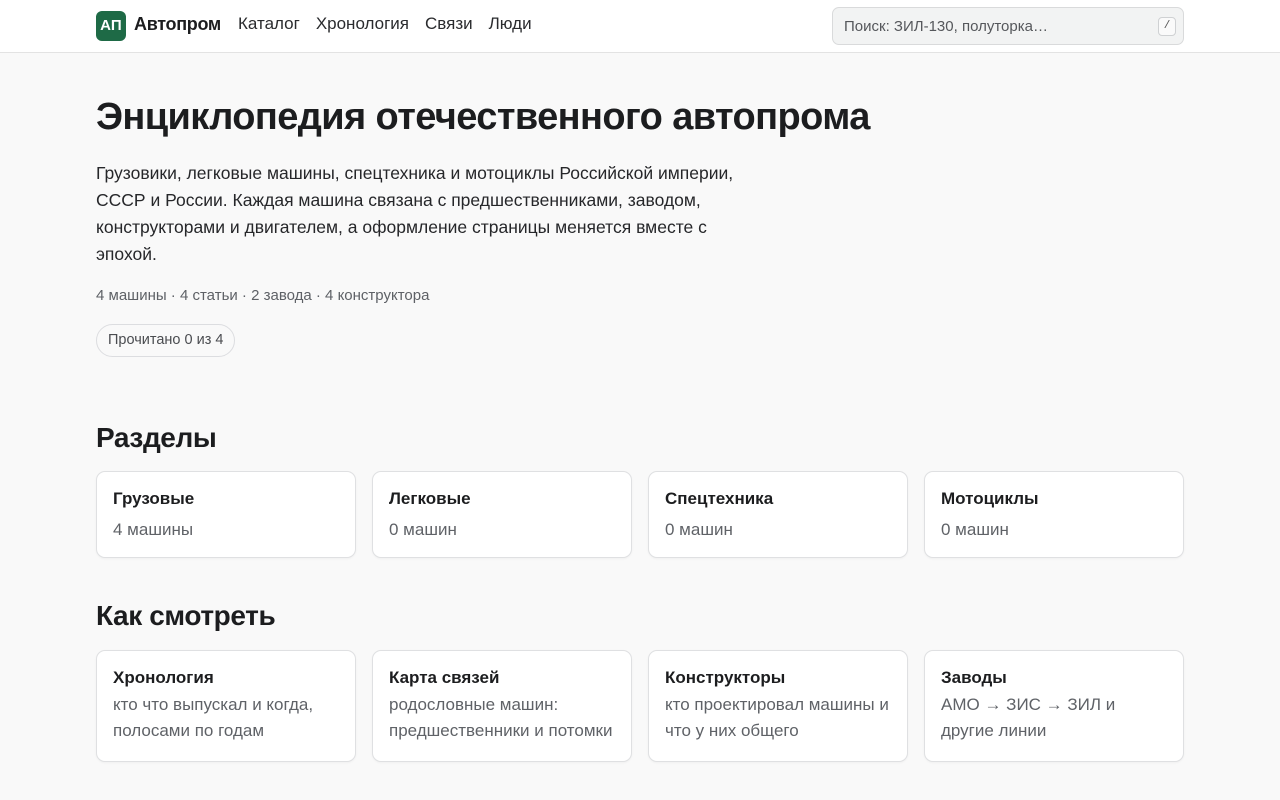  I want to click on section-card-title: Спецтехника, so click(719, 498).